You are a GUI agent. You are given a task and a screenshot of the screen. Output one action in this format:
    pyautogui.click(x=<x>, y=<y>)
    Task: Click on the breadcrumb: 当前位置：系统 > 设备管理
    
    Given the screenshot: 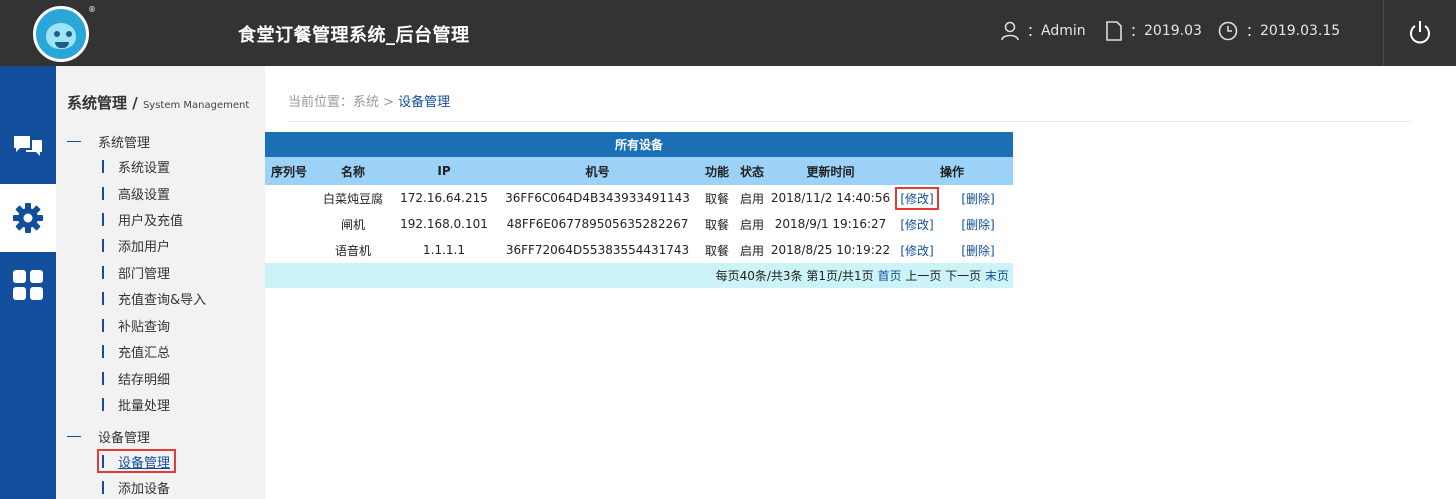 What is the action you would take?
    pyautogui.click(x=369, y=102)
    